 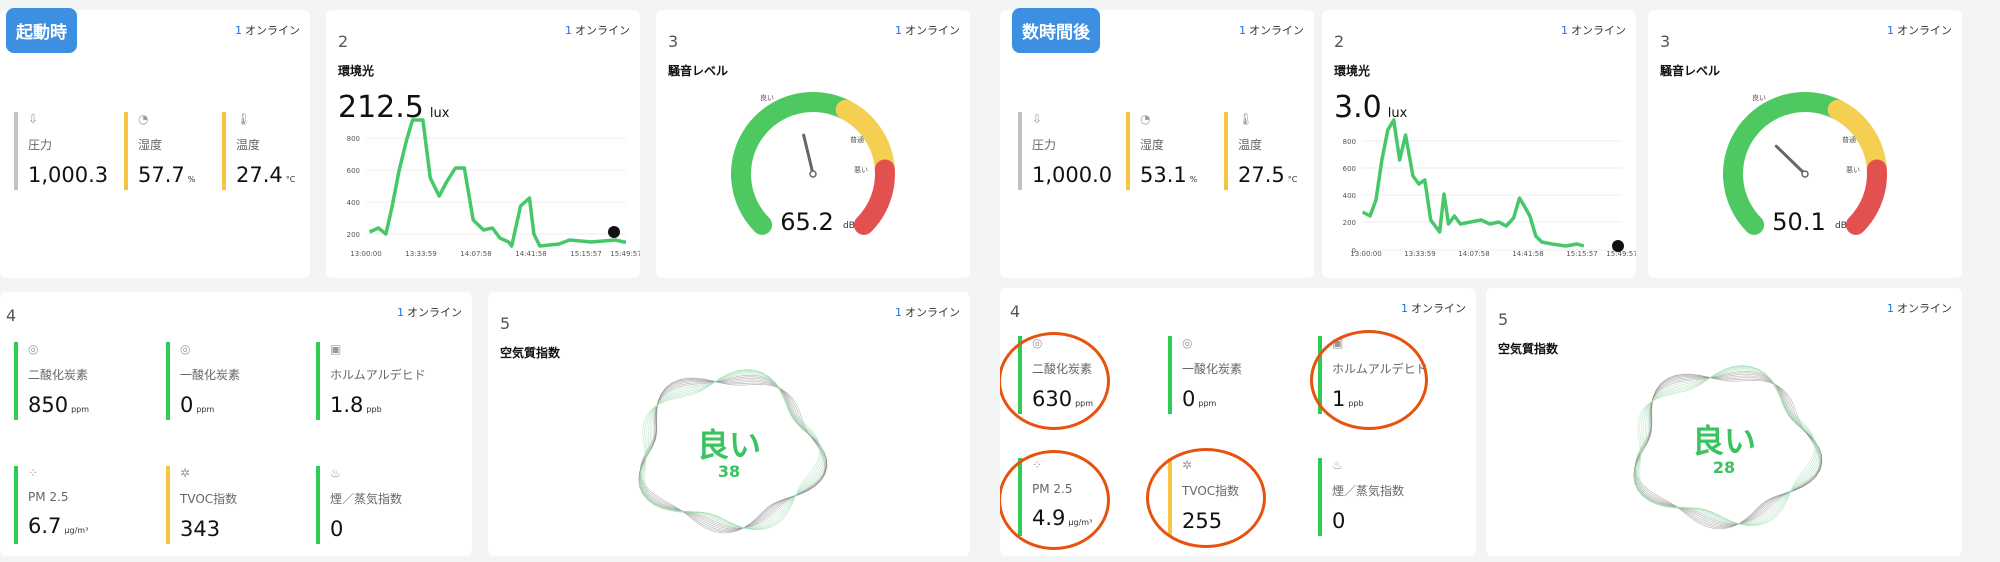 I want to click on tvoc-sensor: ✲ TVOC指数 343, so click(x=201, y=505).